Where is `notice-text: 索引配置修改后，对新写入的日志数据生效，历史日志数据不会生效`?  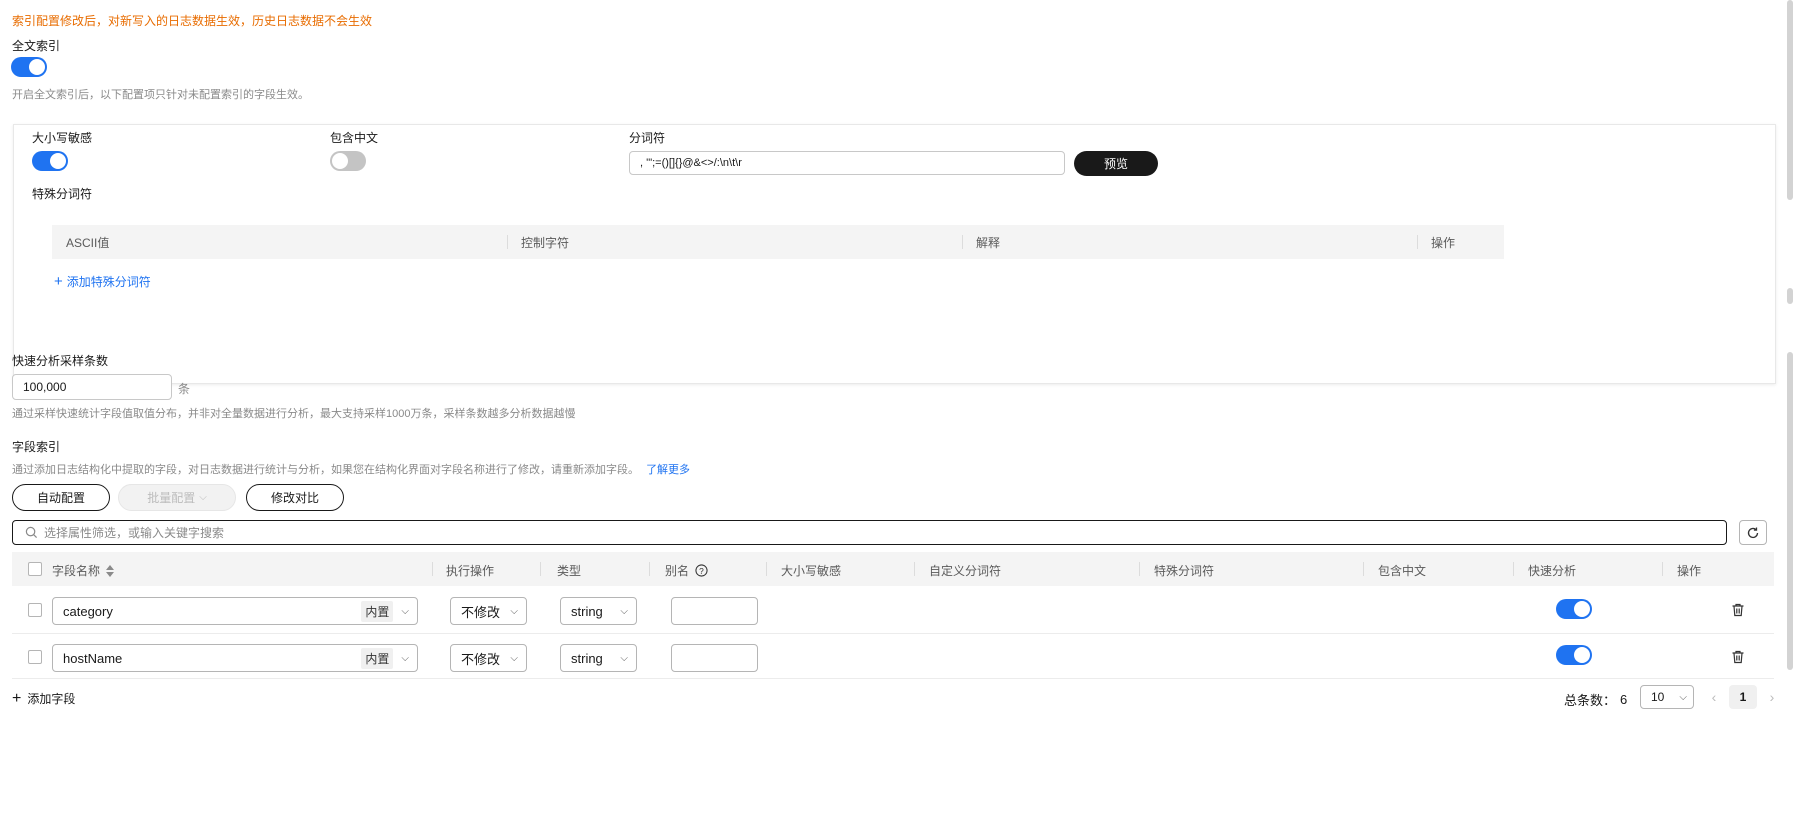 notice-text: 索引配置修改后，对新写入的日志数据生效，历史日志数据不会生效 is located at coordinates (192, 21).